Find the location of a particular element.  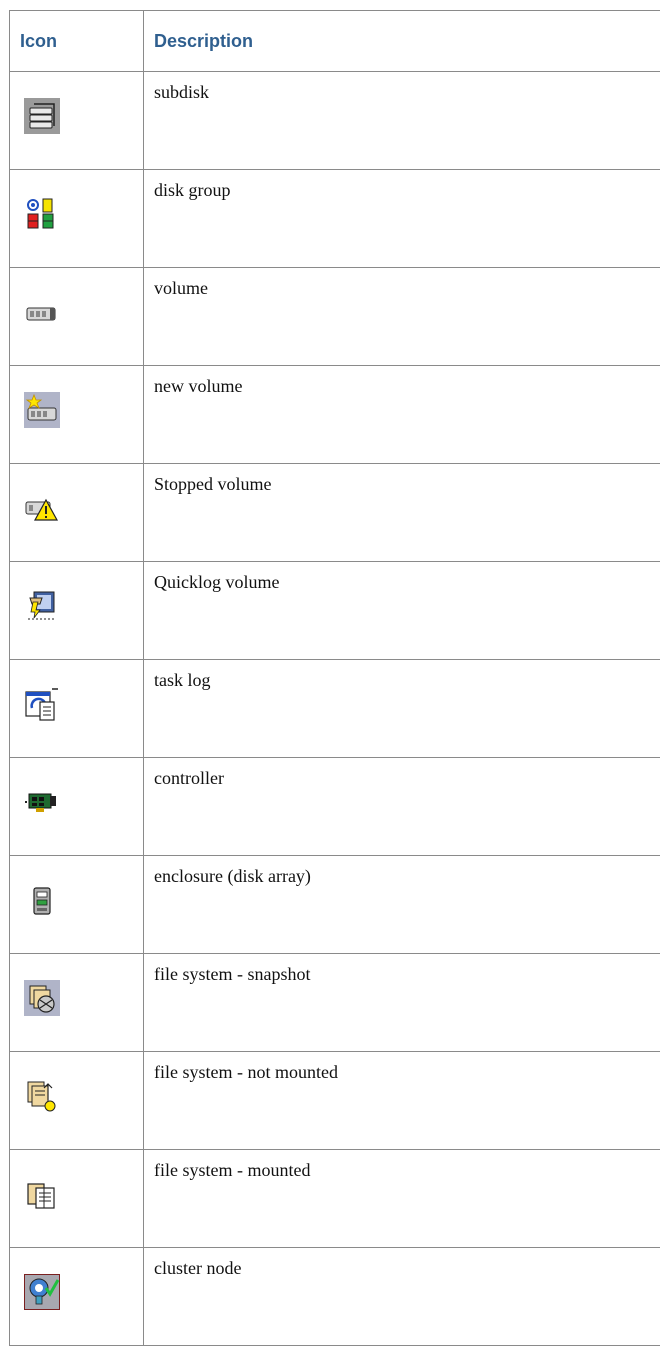

table-row: subdisk is located at coordinates (335, 121).